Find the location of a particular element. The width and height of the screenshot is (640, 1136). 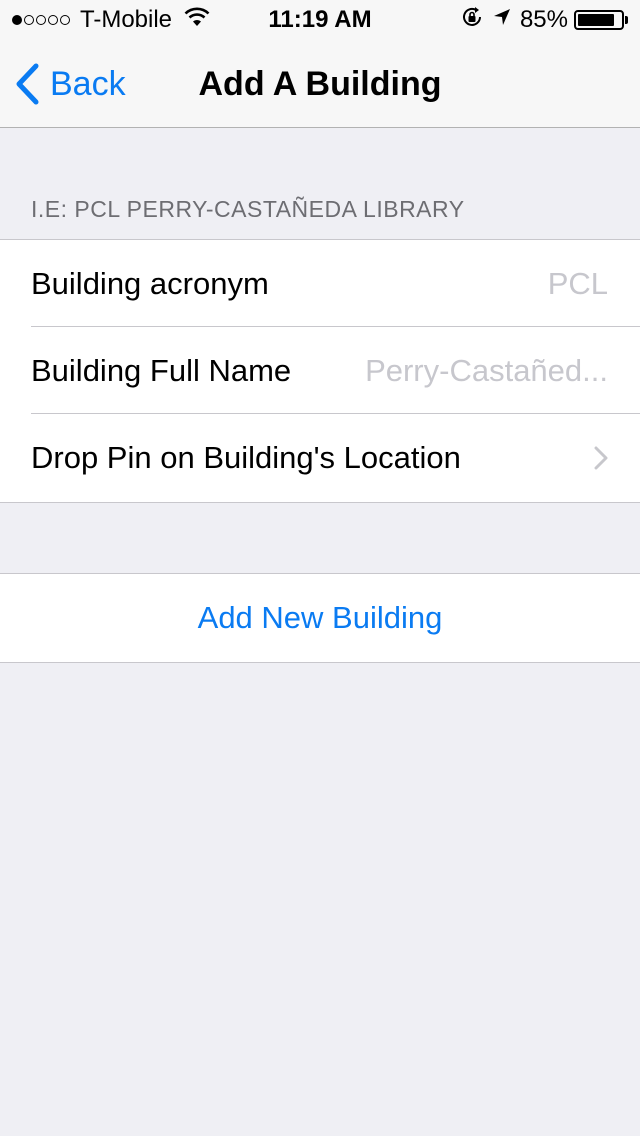

battery-body is located at coordinates (599, 20).